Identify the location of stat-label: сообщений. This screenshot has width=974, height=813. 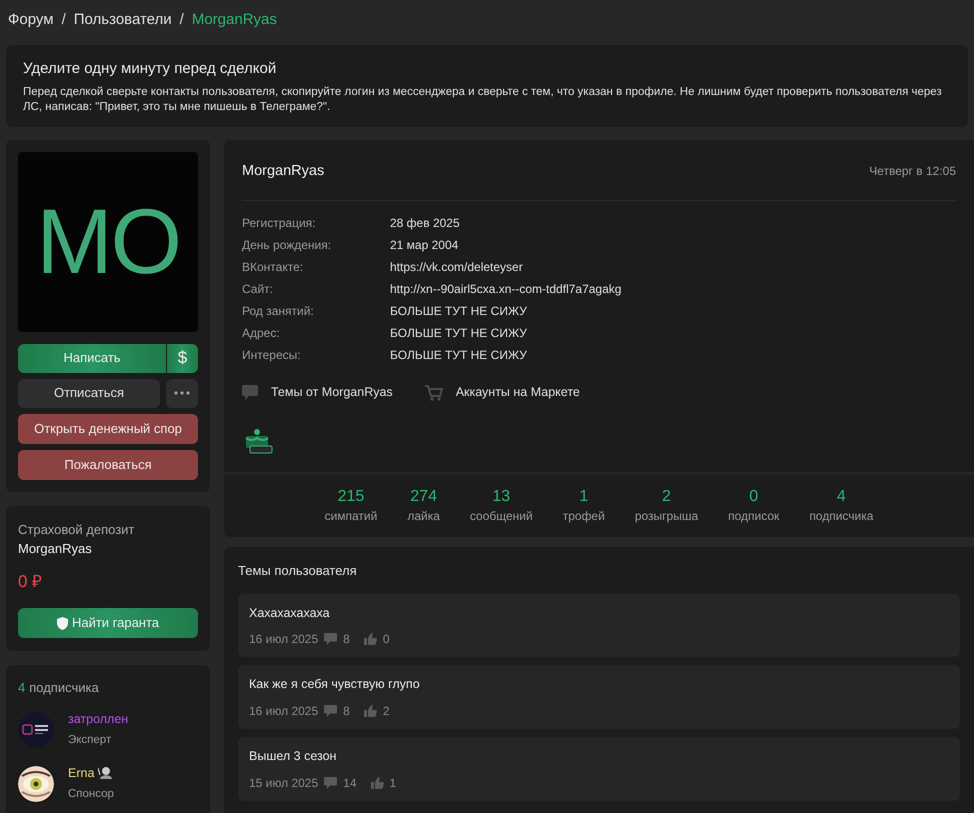
(501, 516).